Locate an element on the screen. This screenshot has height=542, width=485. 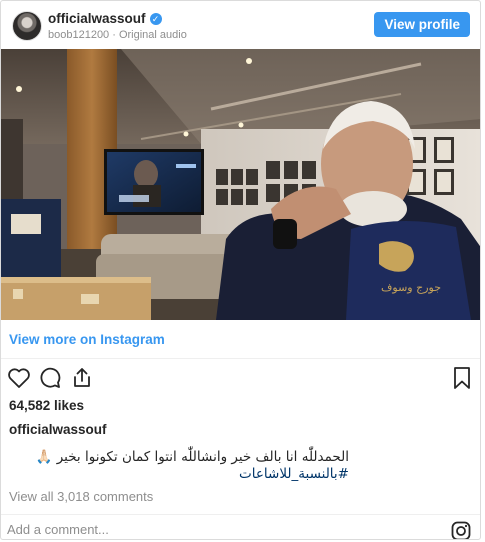
bookmark-icon is located at coordinates (462, 378).